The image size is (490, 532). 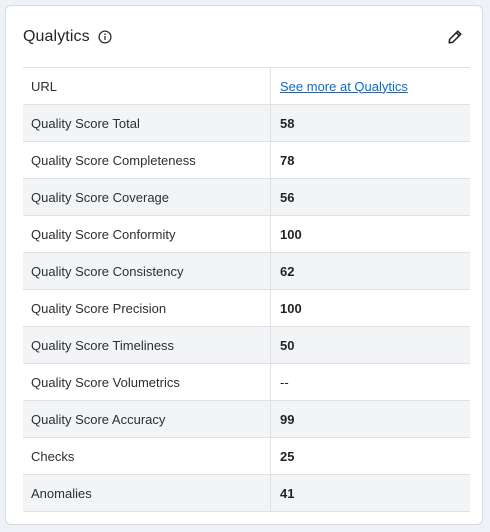 What do you see at coordinates (56, 36) in the screenshot?
I see `card-title: Qualytics` at bounding box center [56, 36].